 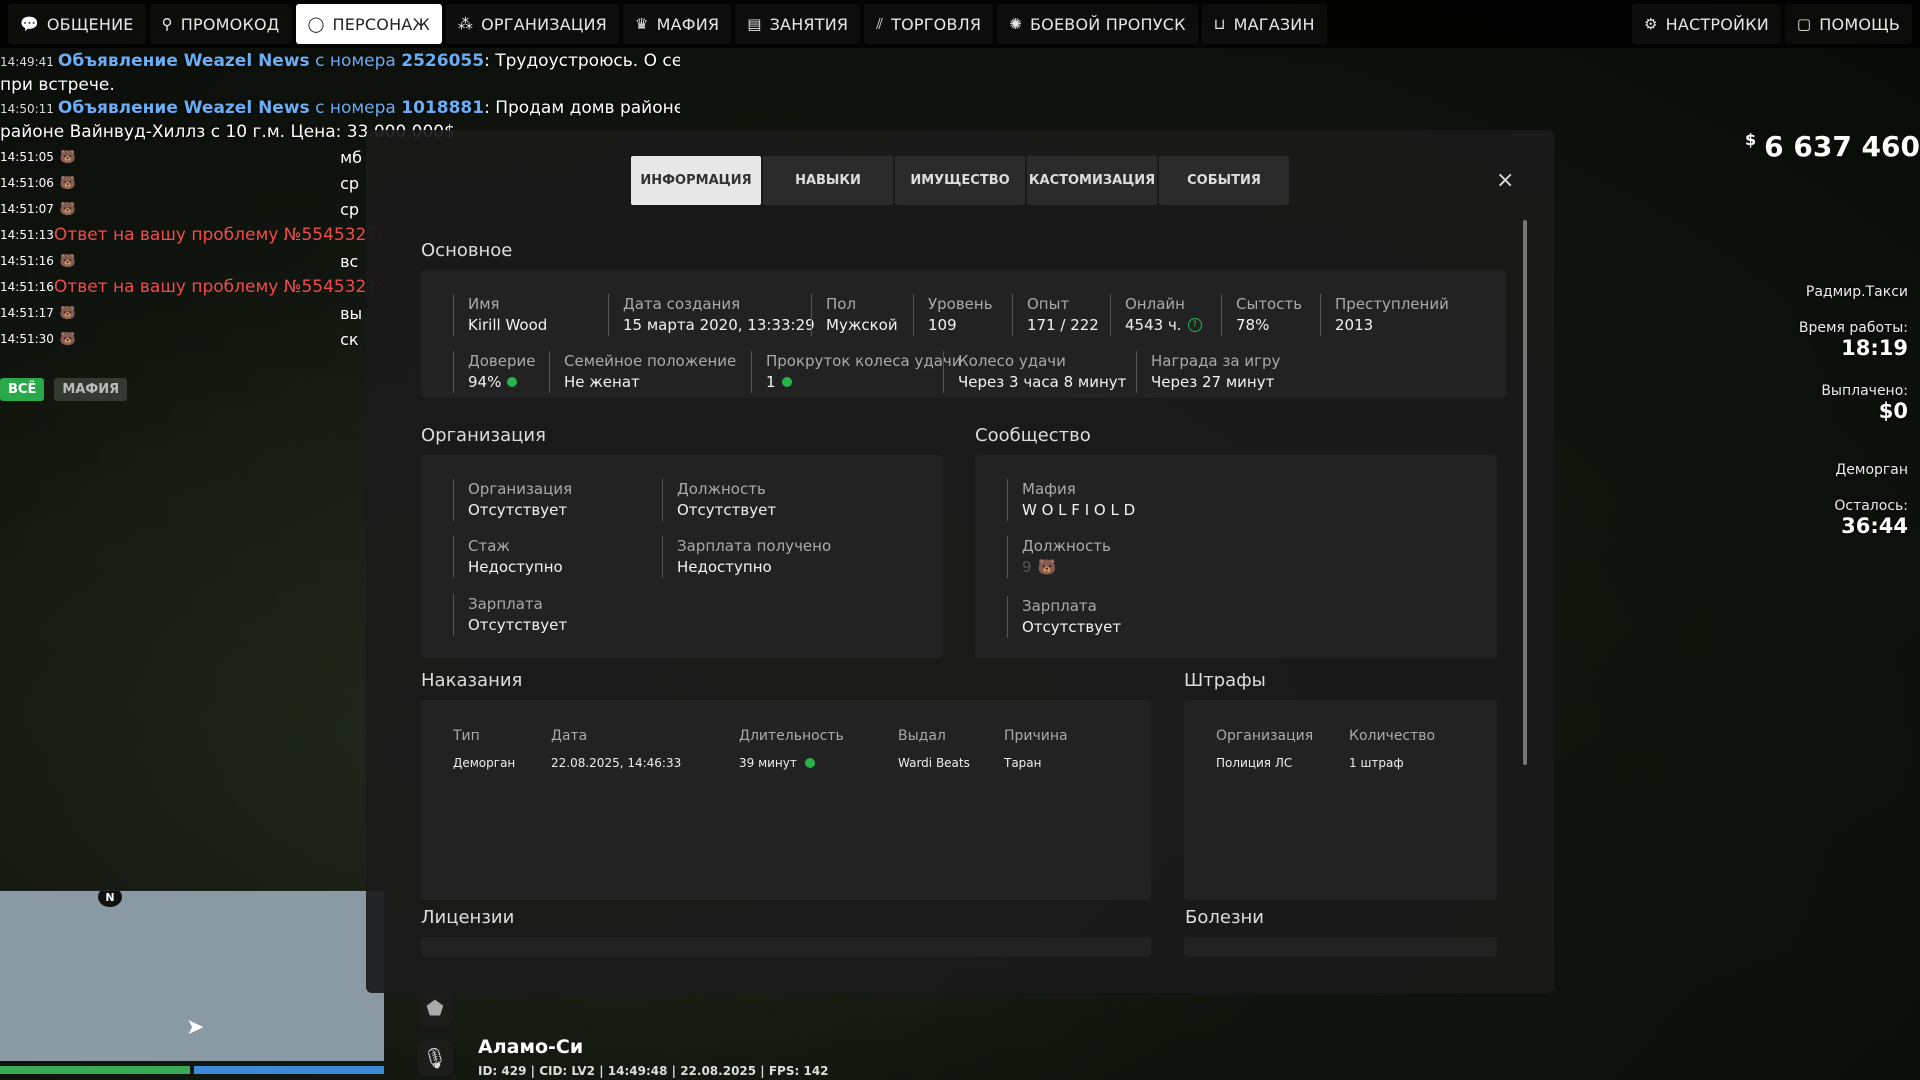 What do you see at coordinates (381, 24) in the screenshot?
I see `nav-tab-label: ПЕРСОНАЖ` at bounding box center [381, 24].